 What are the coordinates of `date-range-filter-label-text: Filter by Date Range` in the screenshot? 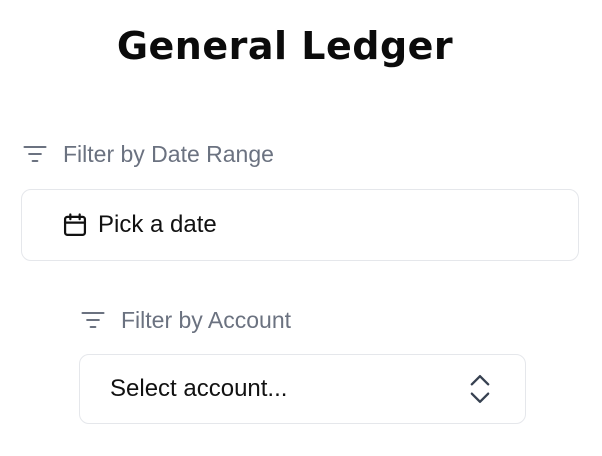 It's located at (168, 153).